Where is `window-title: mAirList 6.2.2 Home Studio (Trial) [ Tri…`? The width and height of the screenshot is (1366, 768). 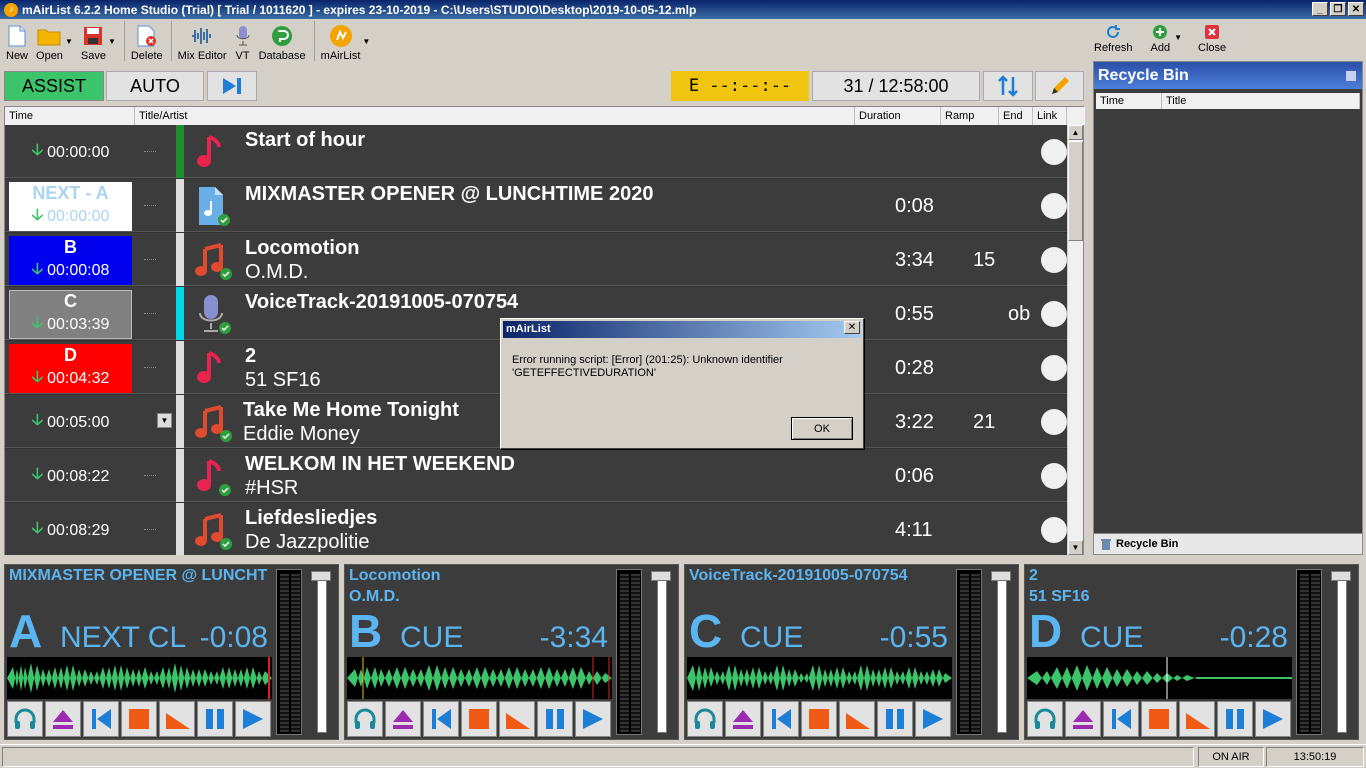
window-title: mAirList 6.2.2 Home Studio (Trial) [ Tri… is located at coordinates (359, 9).